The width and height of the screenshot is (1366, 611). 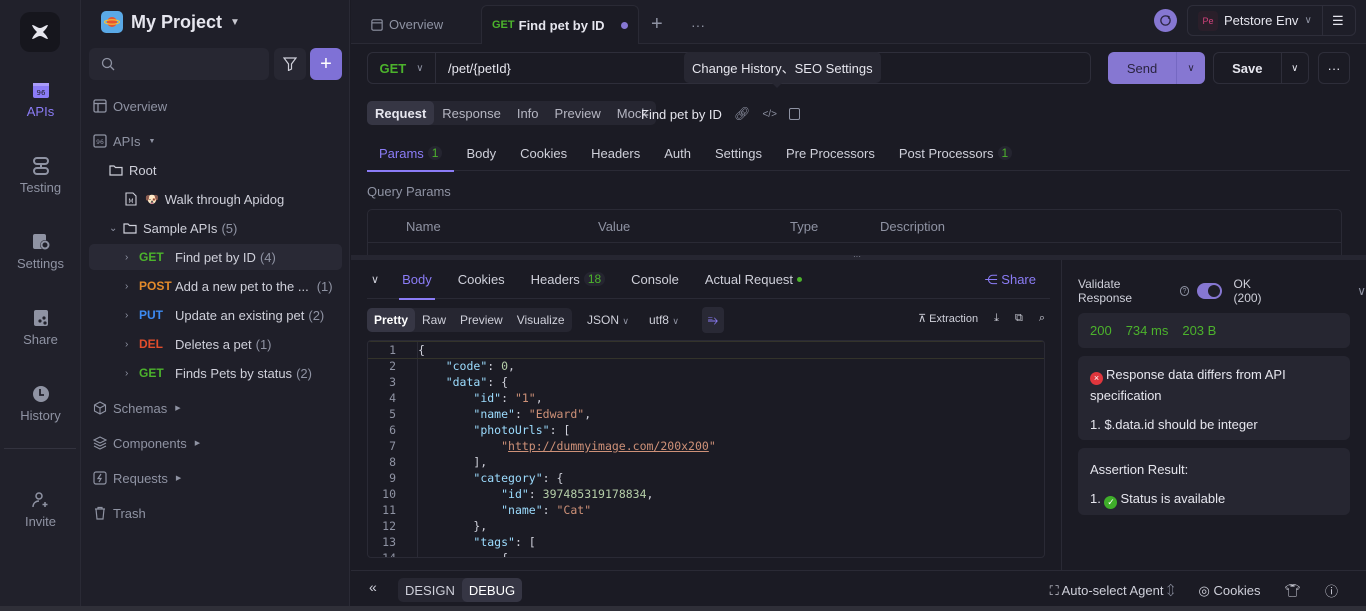 I want to click on sidebar-item-trash: Trash, so click(x=219, y=513).